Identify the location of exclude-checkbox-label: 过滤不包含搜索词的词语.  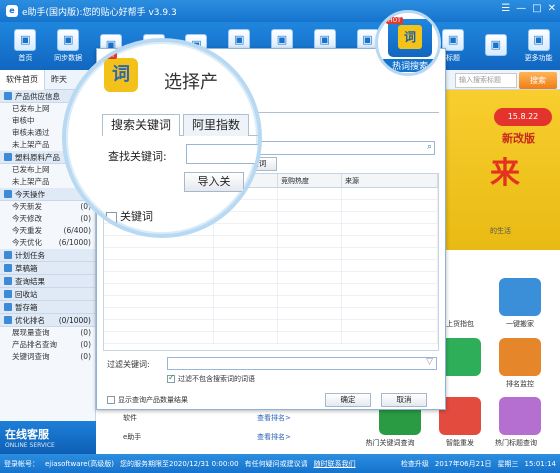
(216, 379).